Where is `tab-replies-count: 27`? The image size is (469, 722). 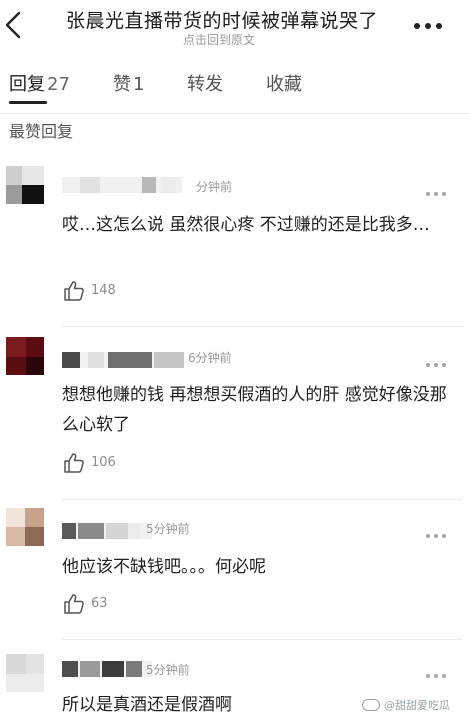
tab-replies-count: 27 is located at coordinates (58, 84).